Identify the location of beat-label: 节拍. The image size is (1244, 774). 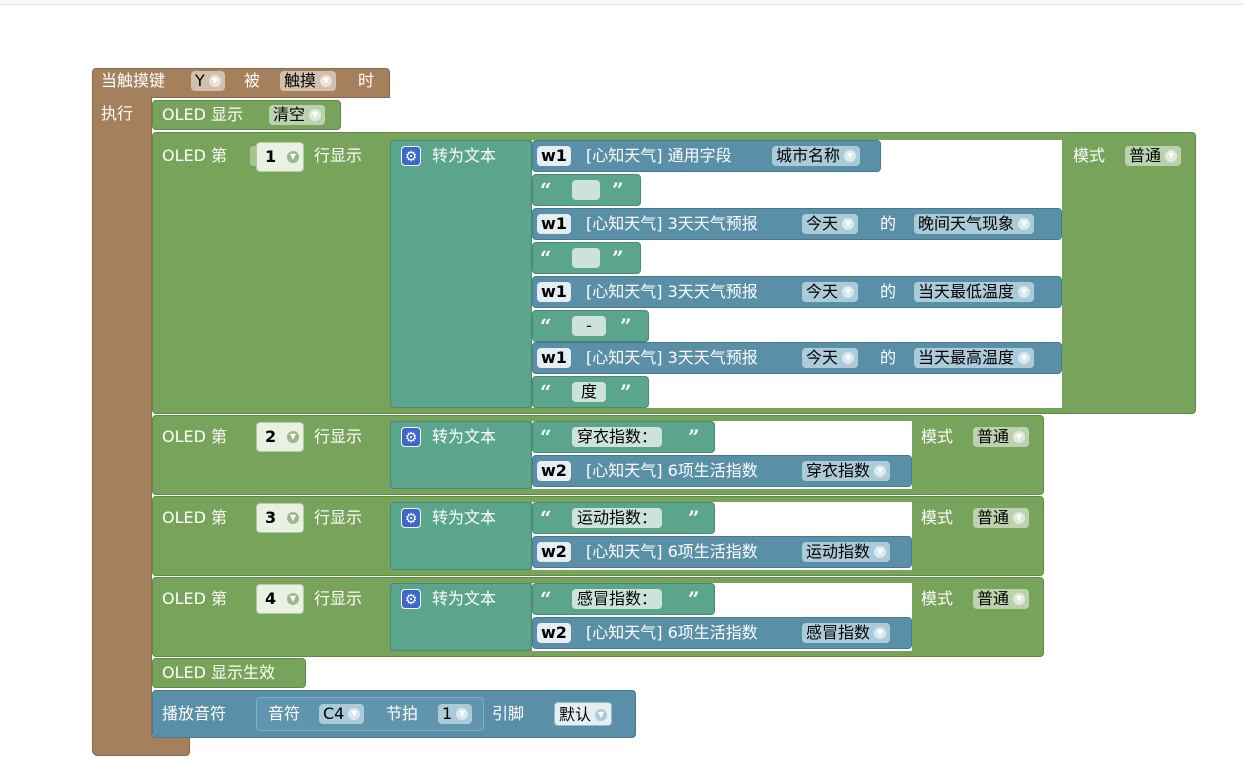
(402, 713).